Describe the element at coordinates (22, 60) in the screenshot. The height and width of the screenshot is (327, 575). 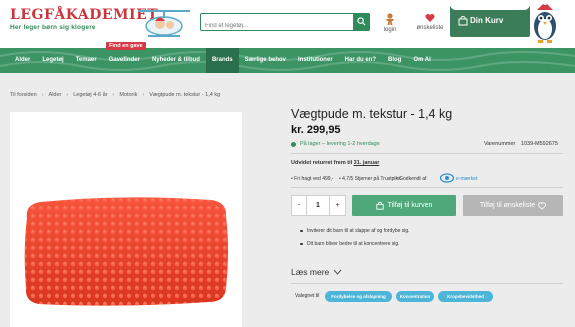
I see `nav-item-alder: Alder` at that location.